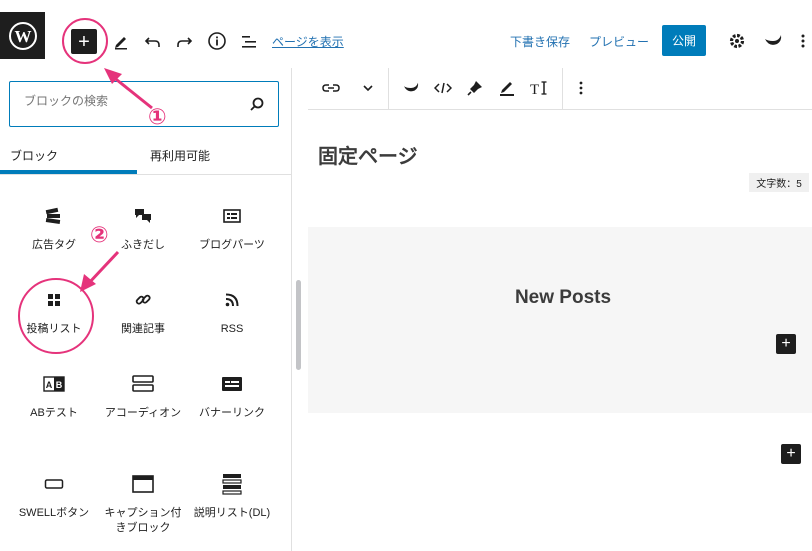 Image resolution: width=812 pixels, height=551 pixels. I want to click on ad-tag-icon, so click(54, 216).